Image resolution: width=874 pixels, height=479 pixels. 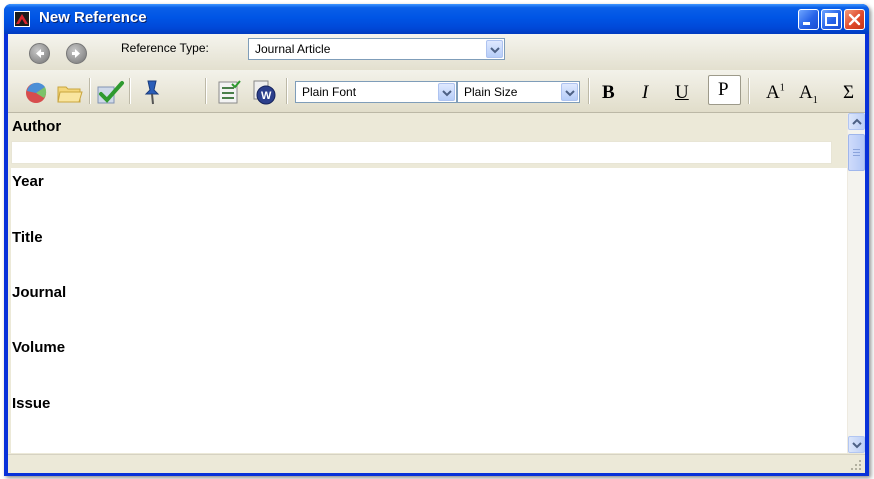 I want to click on open-folder-button, so click(x=69, y=92).